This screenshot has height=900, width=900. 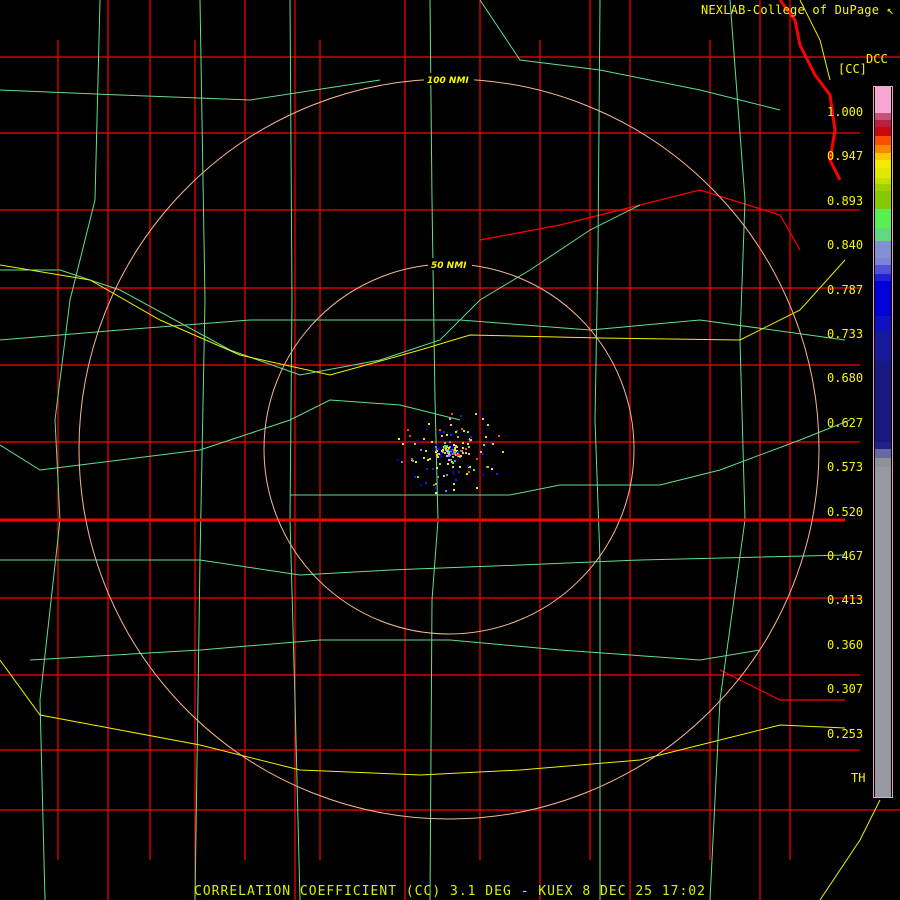 I want to click on color-scale-label: 0.360, so click(x=845, y=644).